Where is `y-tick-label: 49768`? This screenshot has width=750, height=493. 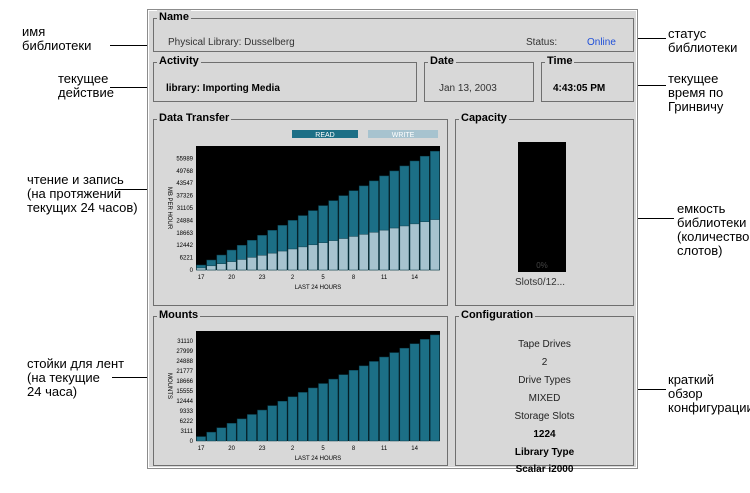 y-tick-label: 49768 is located at coordinates (184, 172).